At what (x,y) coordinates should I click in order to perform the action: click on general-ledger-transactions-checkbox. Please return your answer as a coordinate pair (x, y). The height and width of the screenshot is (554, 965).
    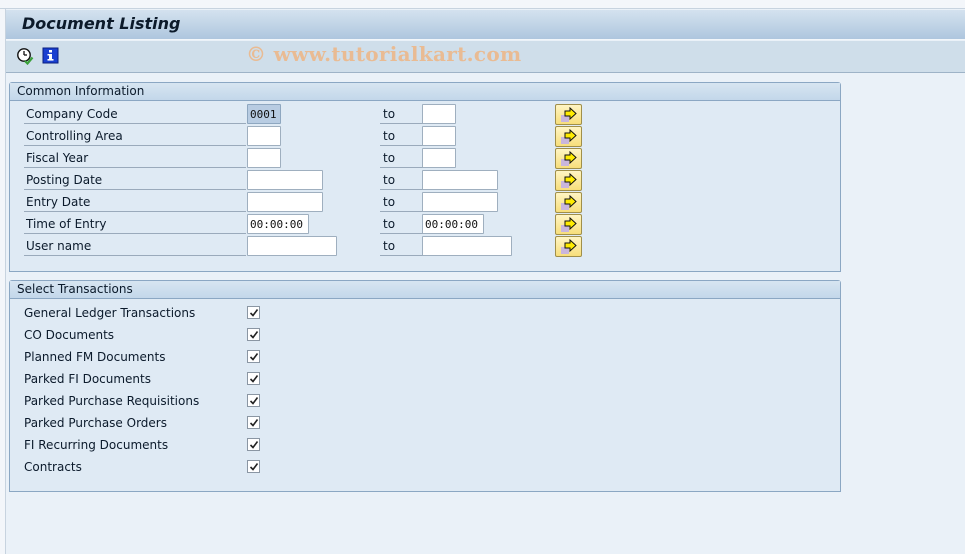
    Looking at the image, I should click on (253, 312).